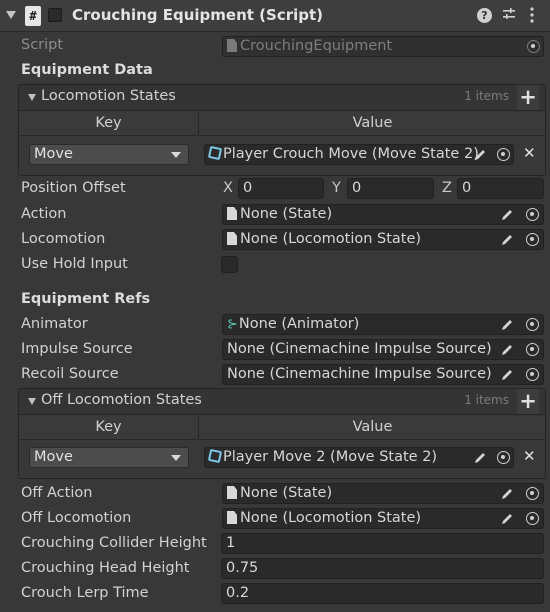  I want to click on crouch-lerp-time-label: Crouch Lerp Time, so click(85, 593).